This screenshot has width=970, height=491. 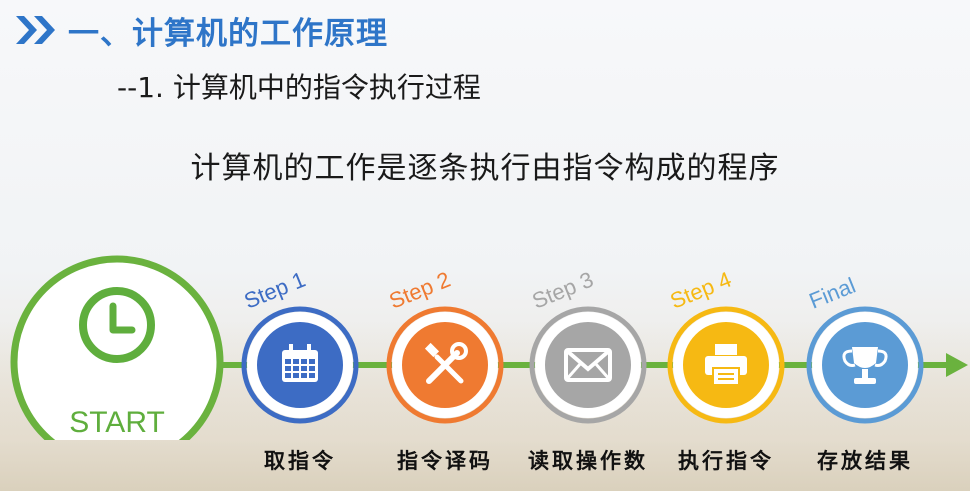 What do you see at coordinates (957, 365) in the screenshot?
I see `flow-arrowhead` at bounding box center [957, 365].